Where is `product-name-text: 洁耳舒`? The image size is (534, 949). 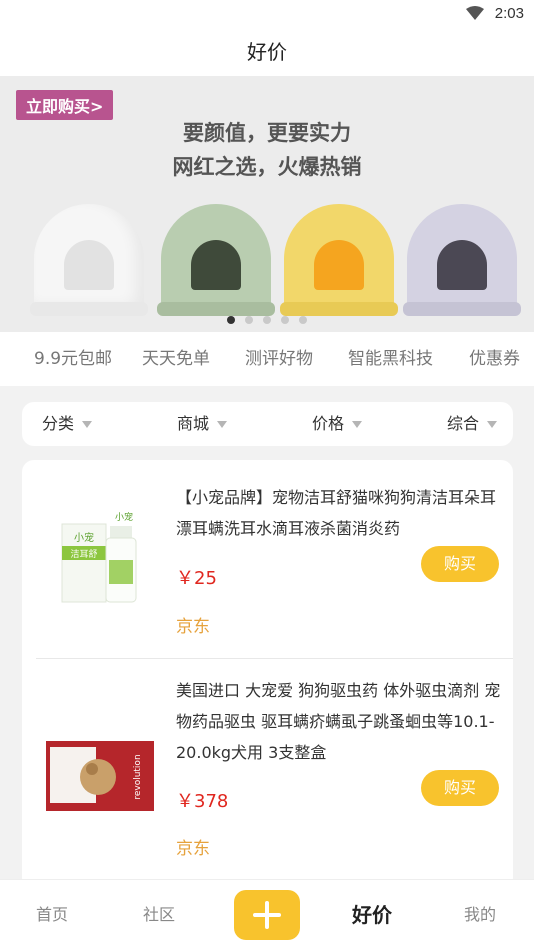
product-name-text: 洁耳舒 is located at coordinates (83, 554).